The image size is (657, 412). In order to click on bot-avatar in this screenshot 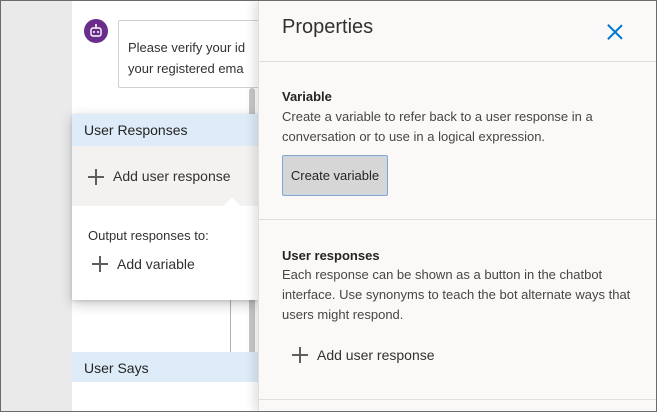, I will do `click(96, 31)`.